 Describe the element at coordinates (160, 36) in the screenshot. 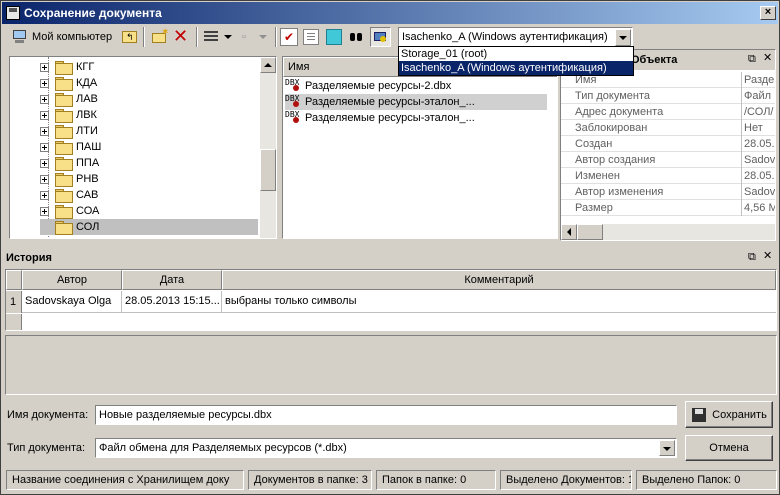

I see `new-folder-button: ✶` at that location.